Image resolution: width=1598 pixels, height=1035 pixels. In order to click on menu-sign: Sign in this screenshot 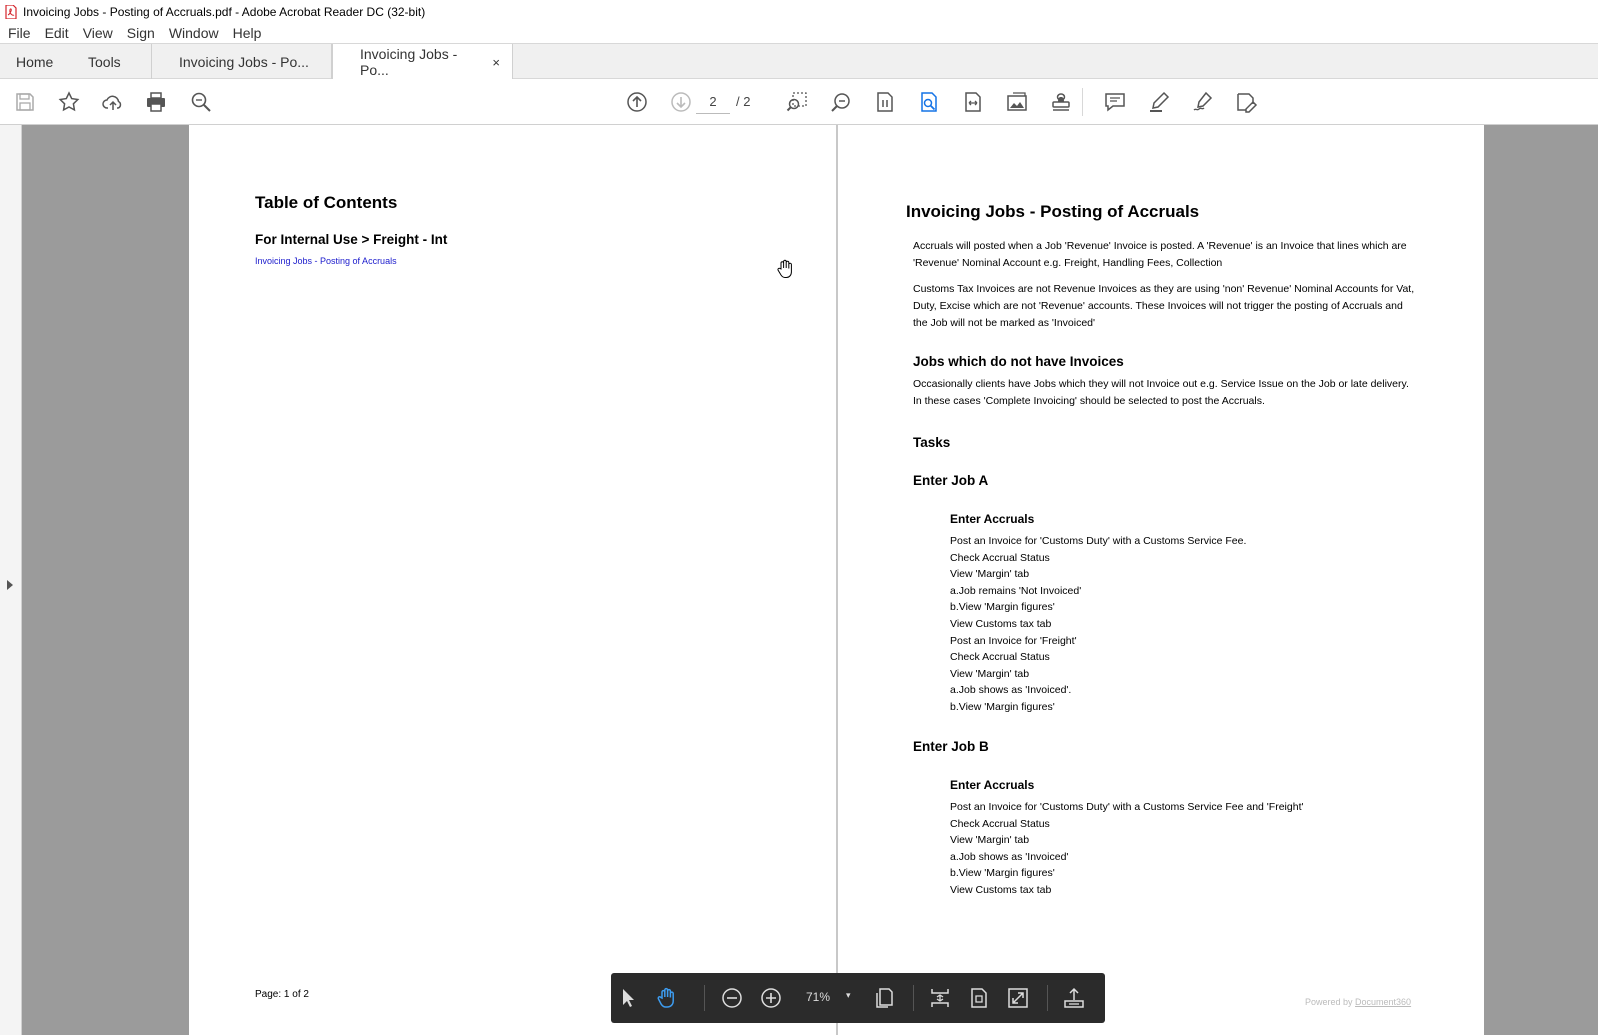, I will do `click(141, 33)`.